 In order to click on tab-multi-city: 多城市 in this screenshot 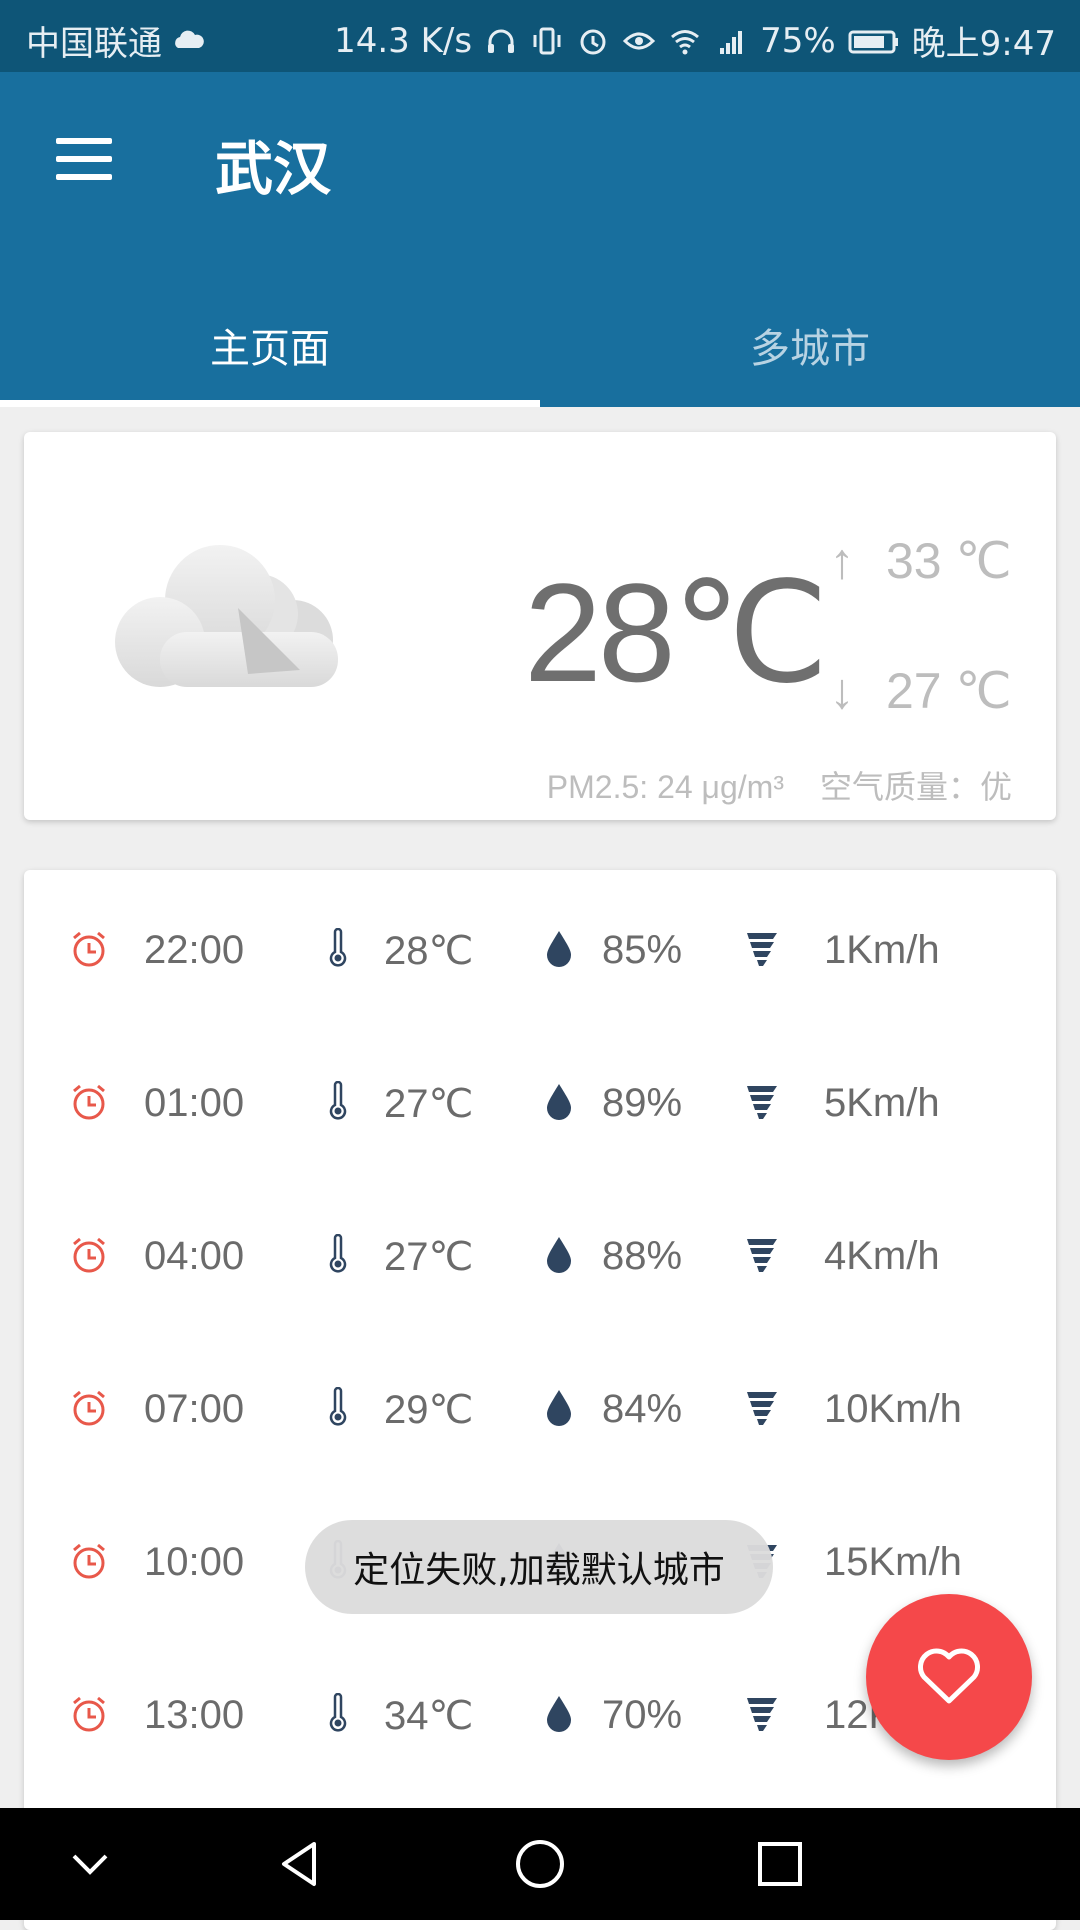, I will do `click(810, 344)`.